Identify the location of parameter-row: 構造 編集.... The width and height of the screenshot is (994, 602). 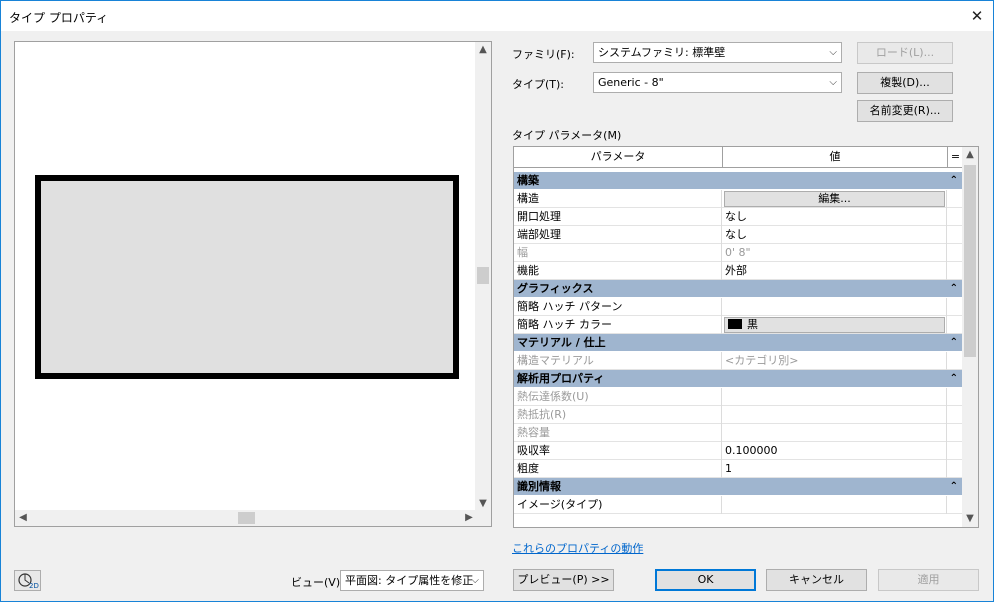
(738, 199).